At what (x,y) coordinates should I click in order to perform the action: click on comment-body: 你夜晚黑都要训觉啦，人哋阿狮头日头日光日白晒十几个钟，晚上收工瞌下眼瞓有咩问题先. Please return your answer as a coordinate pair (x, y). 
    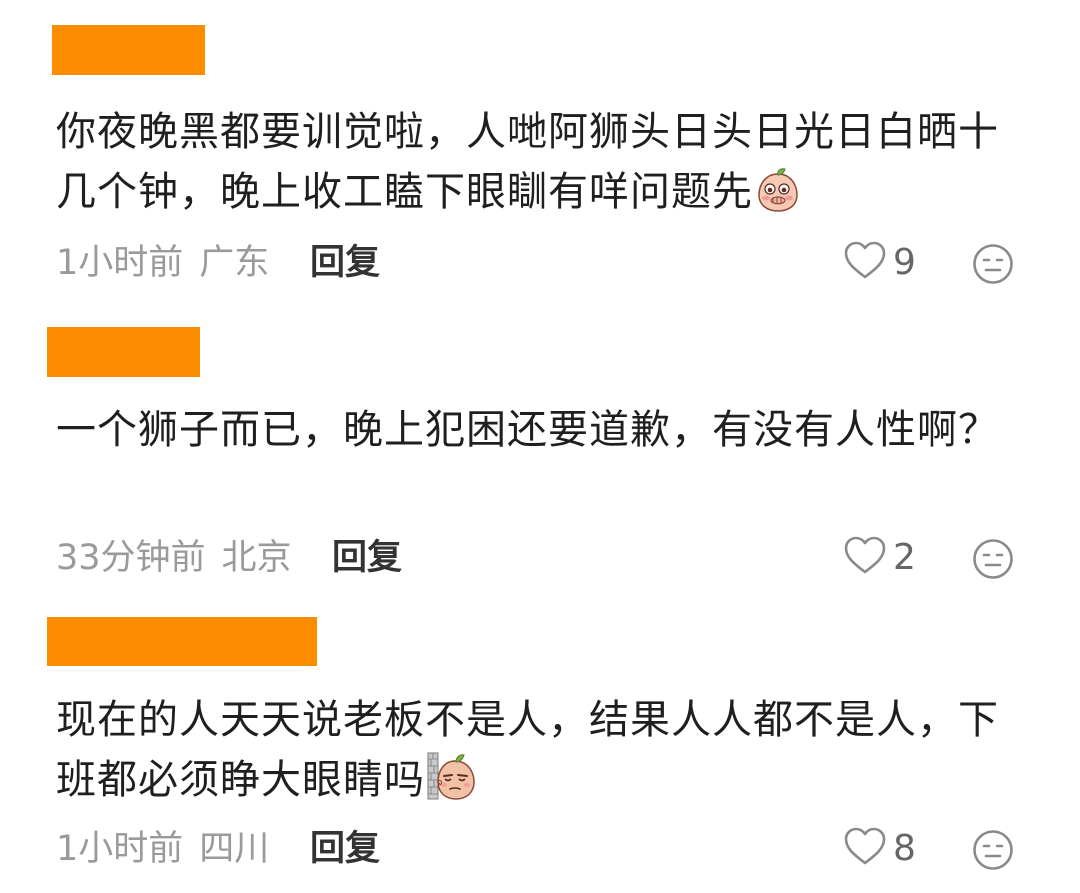
    Looking at the image, I should click on (527, 162).